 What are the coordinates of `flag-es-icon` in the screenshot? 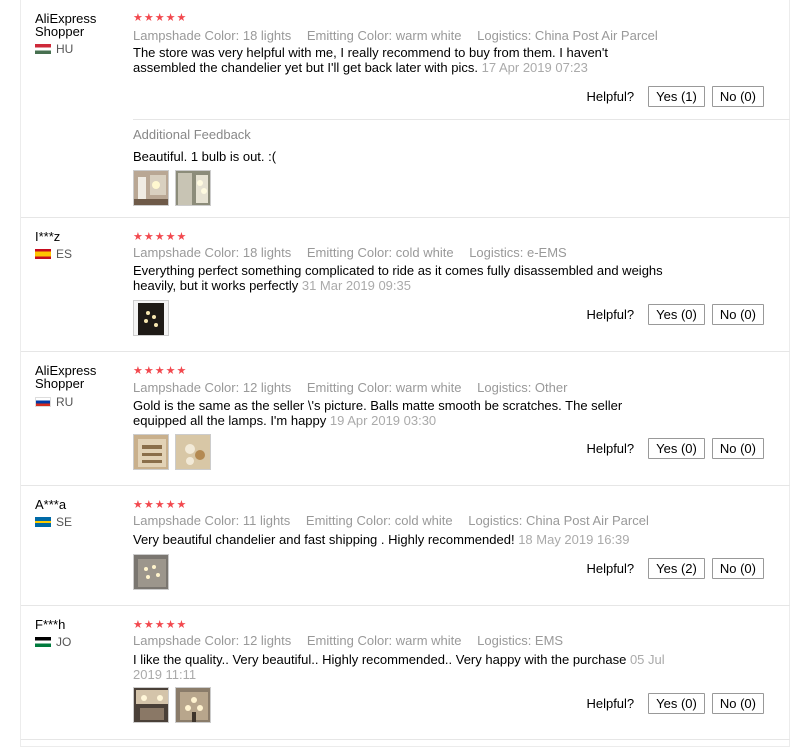 It's located at (43, 254).